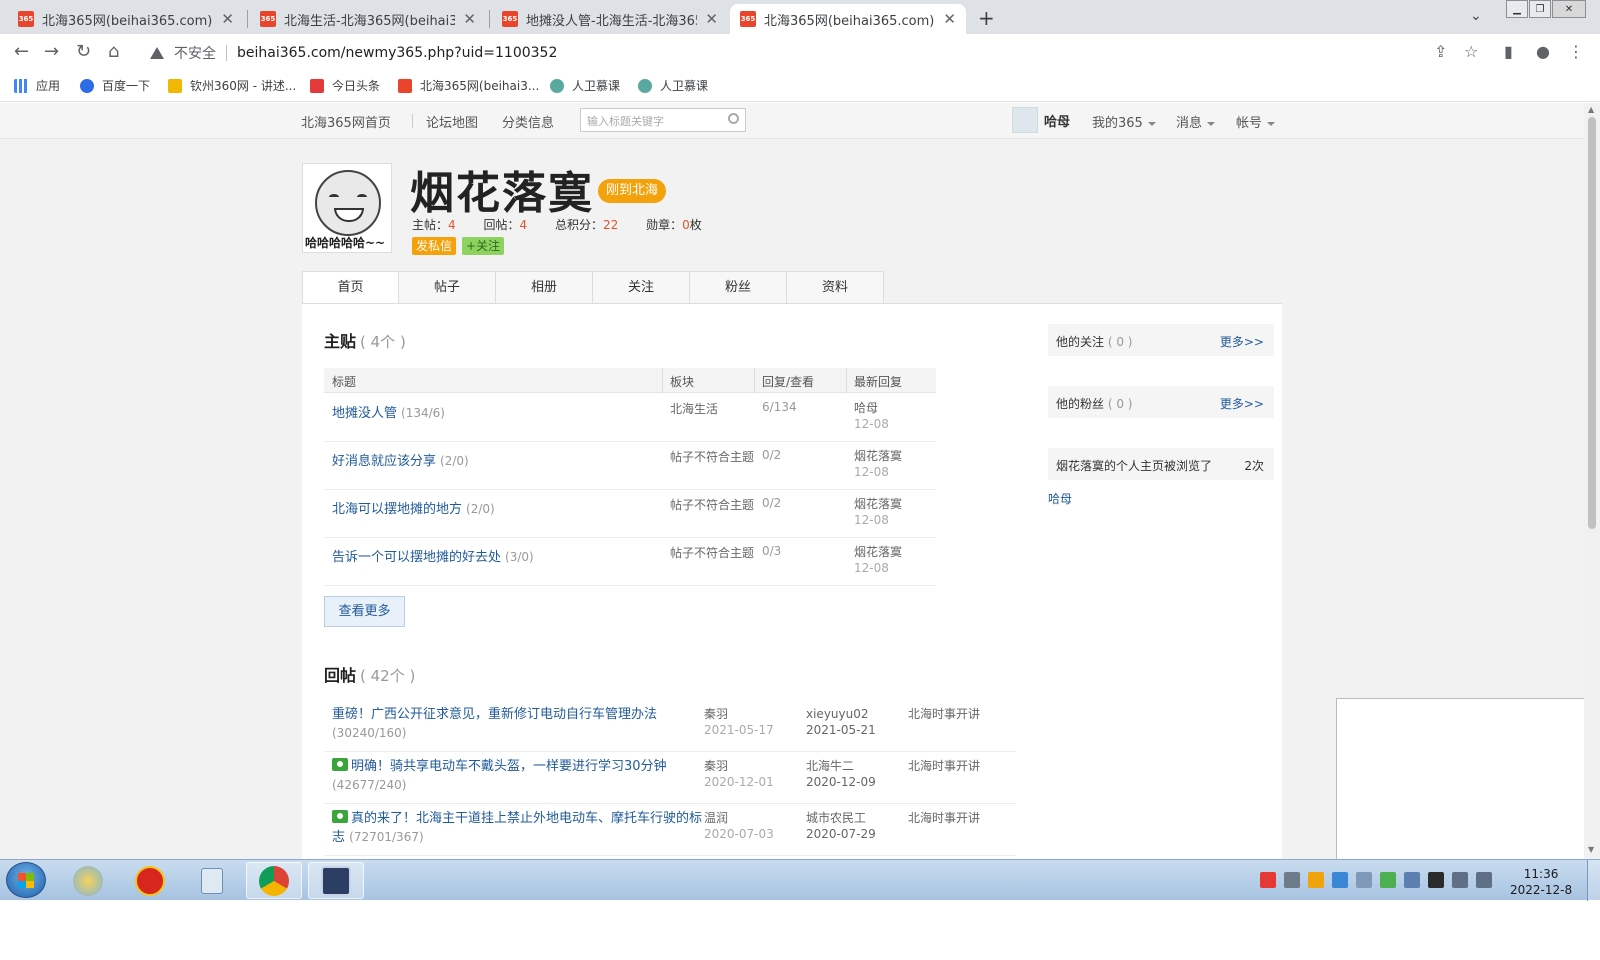  What do you see at coordinates (346, 121) in the screenshot?
I see `nav-home-link: 北海365网首页` at bounding box center [346, 121].